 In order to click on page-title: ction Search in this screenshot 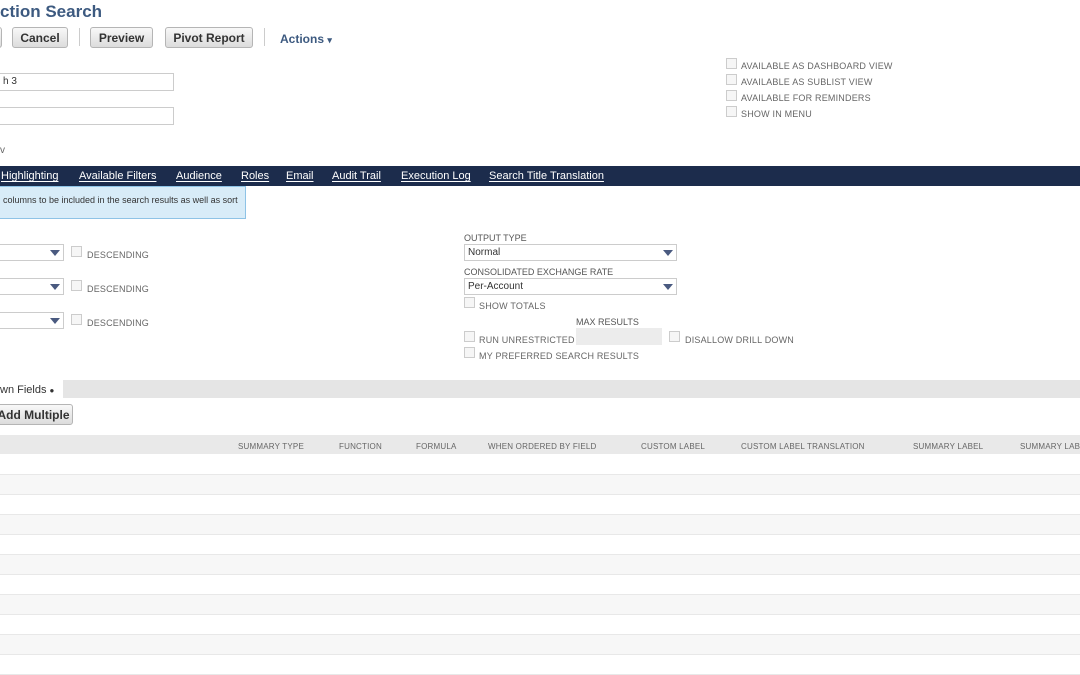, I will do `click(51, 11)`.